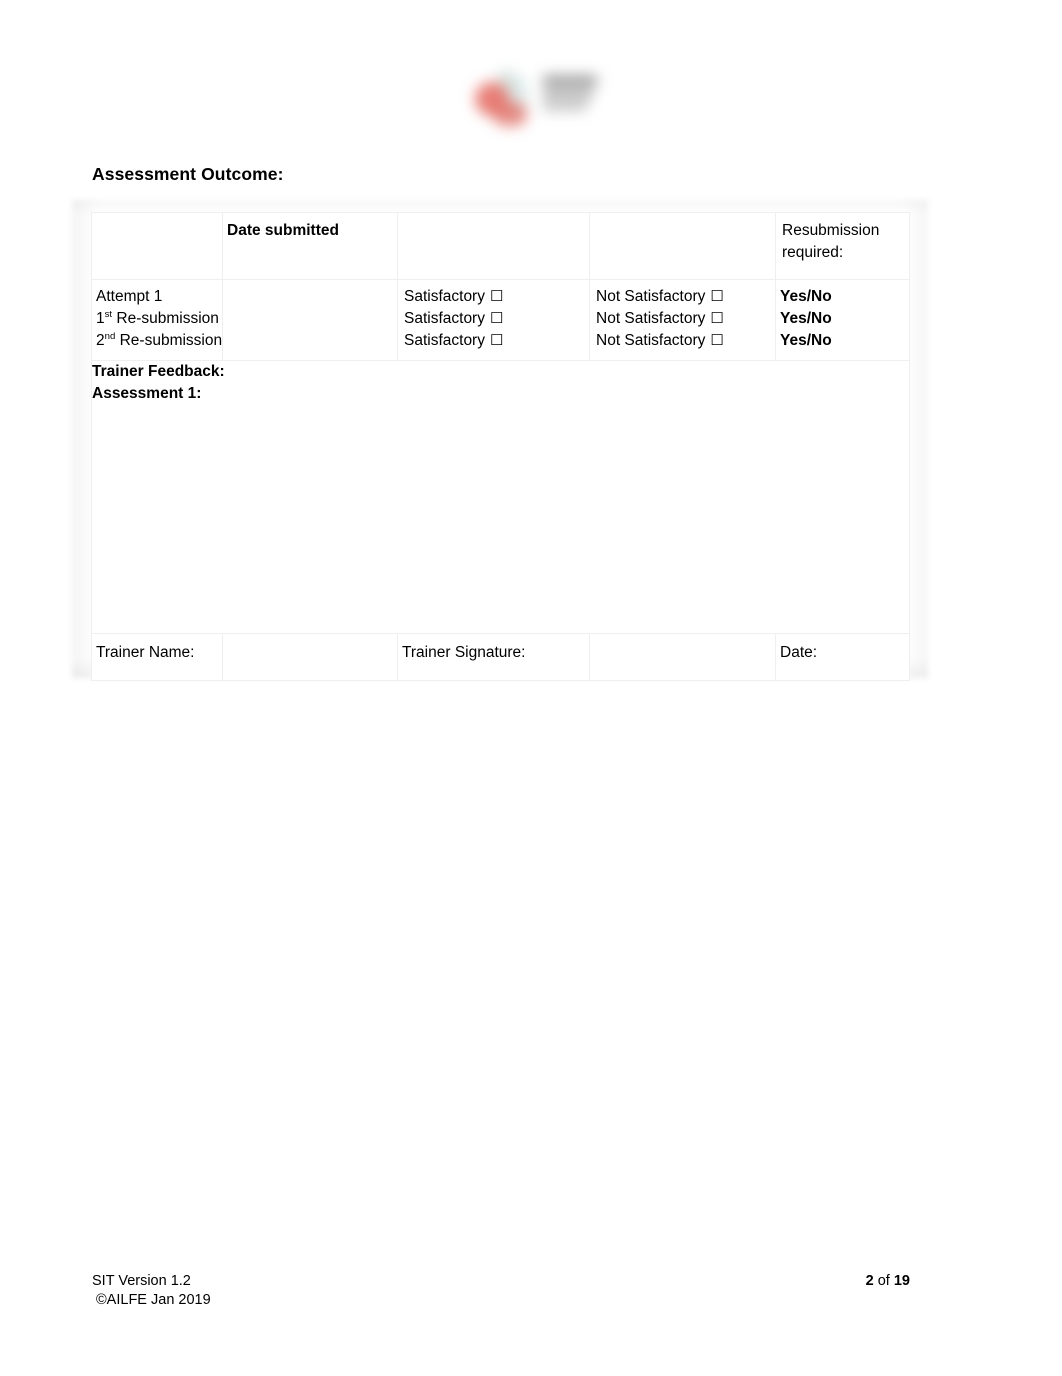 This screenshot has width=1062, height=1376. What do you see at coordinates (157, 246) in the screenshot?
I see `header-cell-attempt` at bounding box center [157, 246].